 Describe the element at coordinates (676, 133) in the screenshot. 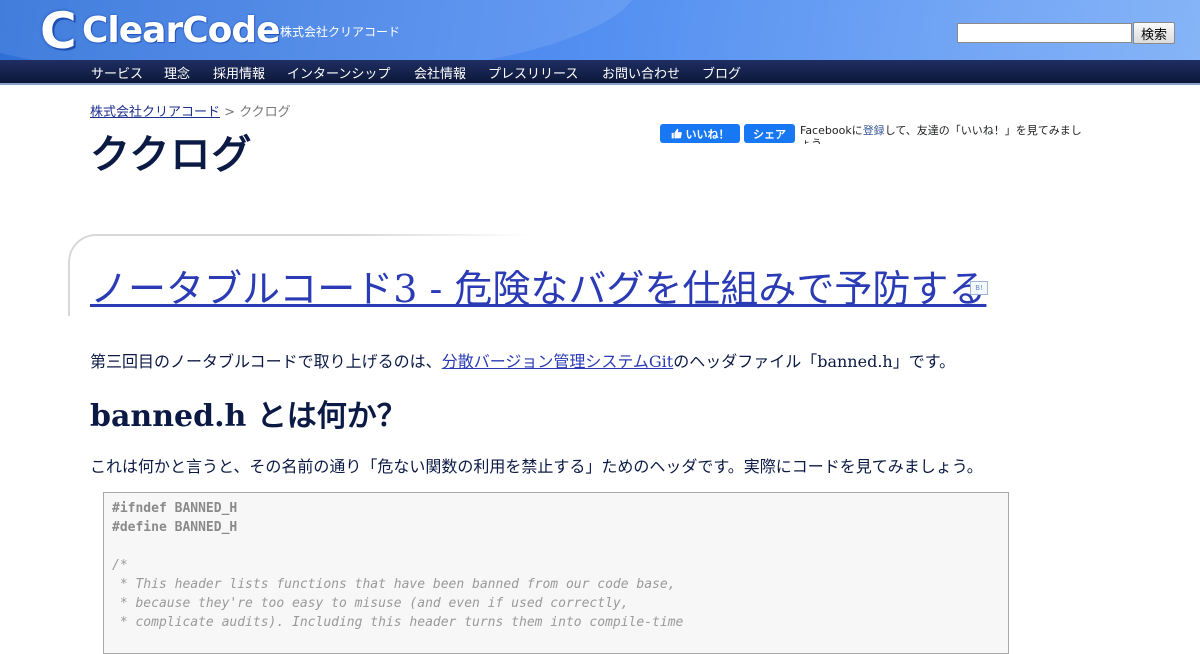

I see `thumbs-up-icon` at that location.